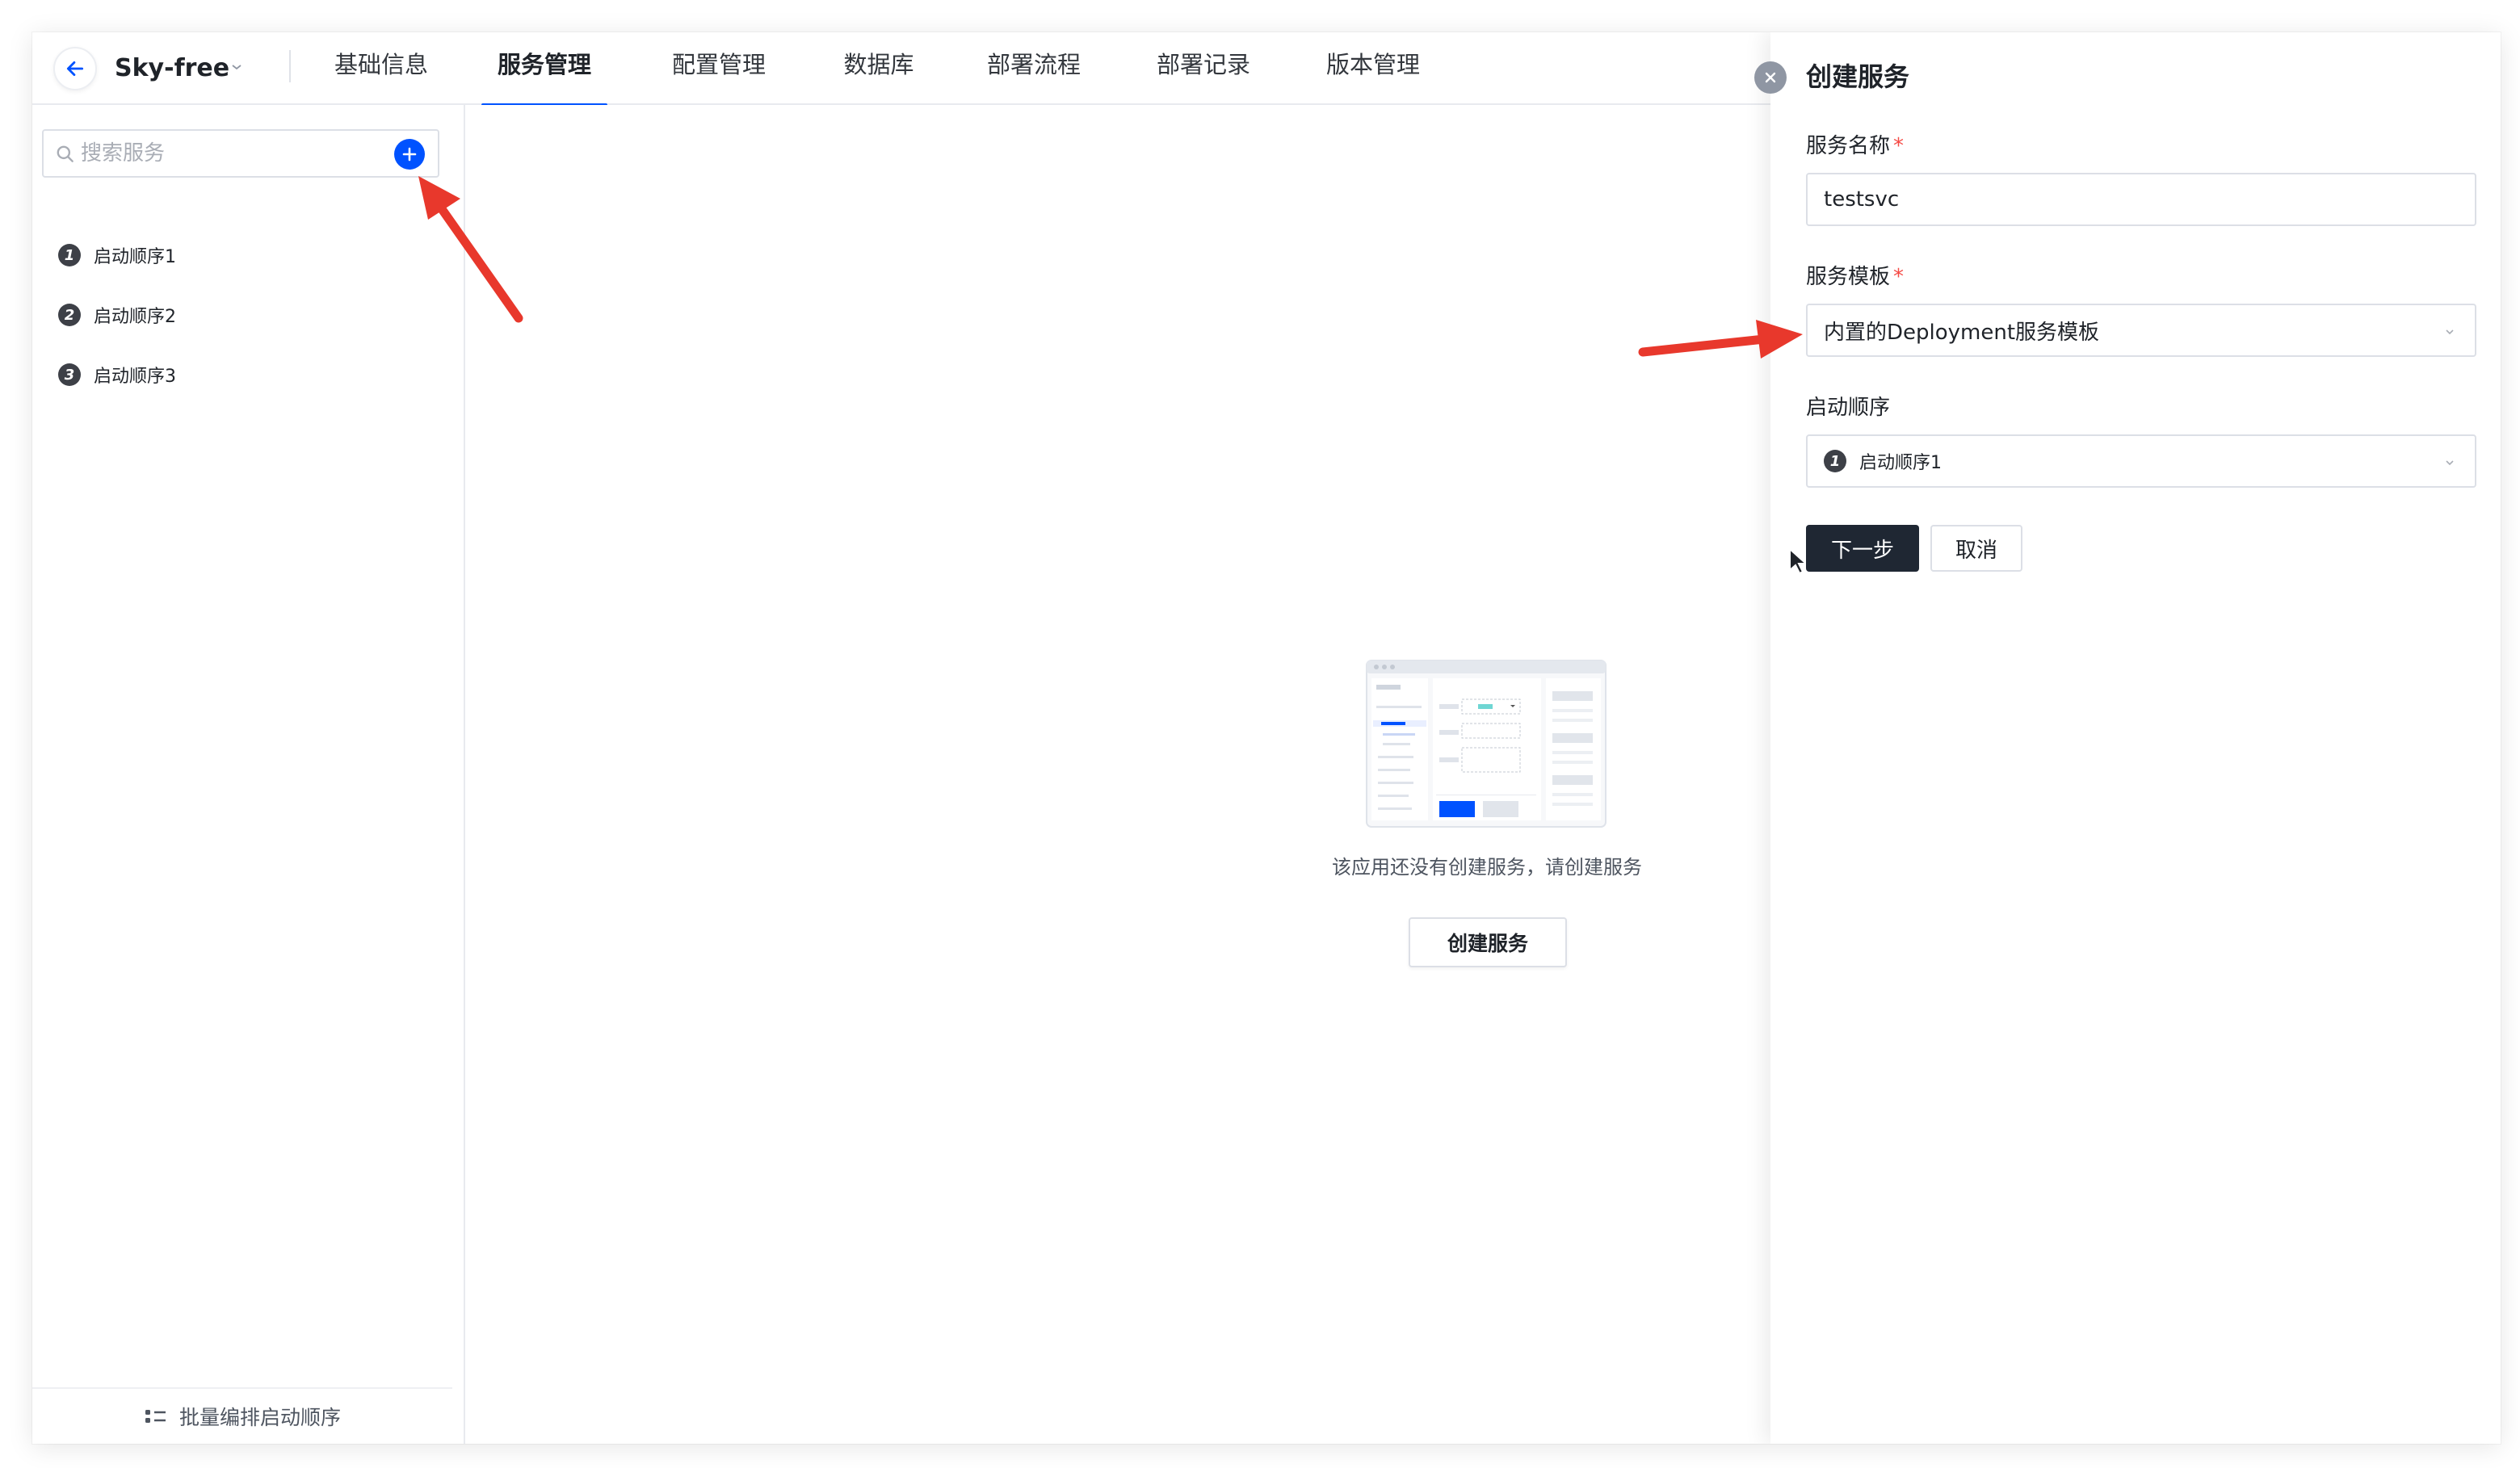  I want to click on plus-icon, so click(409, 154).